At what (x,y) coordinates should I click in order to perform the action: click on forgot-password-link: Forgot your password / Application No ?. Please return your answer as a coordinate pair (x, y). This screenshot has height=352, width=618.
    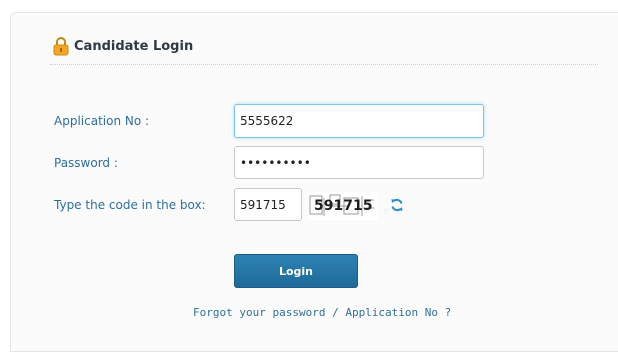
    Looking at the image, I should click on (322, 312).